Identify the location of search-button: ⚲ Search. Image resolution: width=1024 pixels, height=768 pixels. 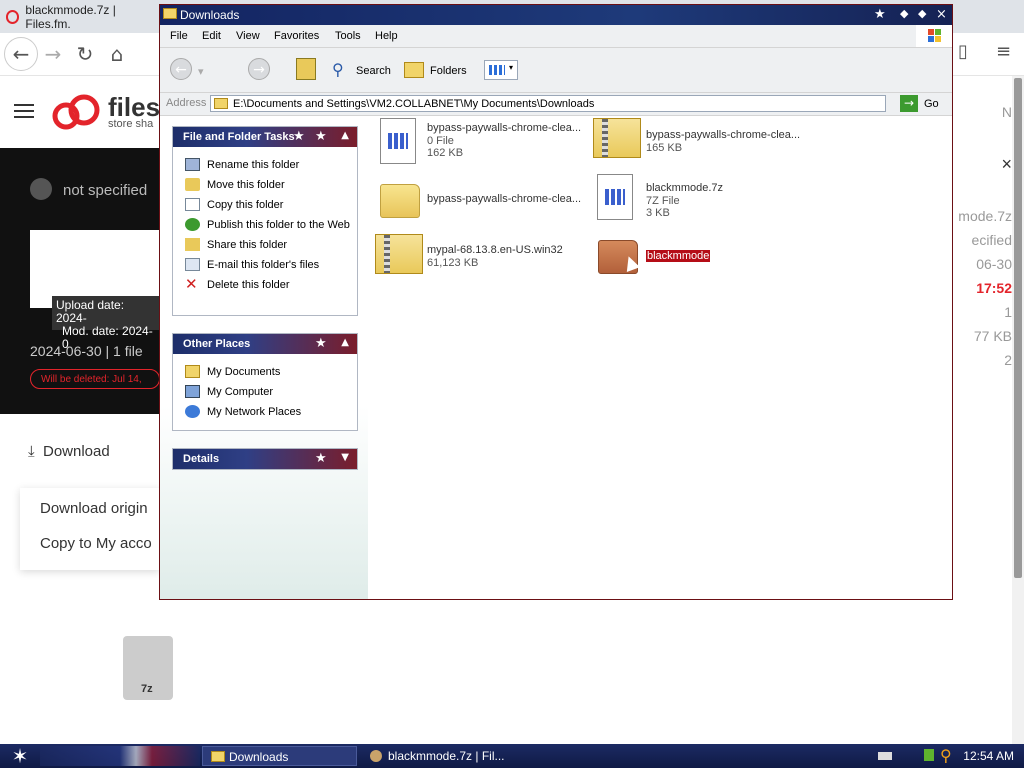
(363, 70).